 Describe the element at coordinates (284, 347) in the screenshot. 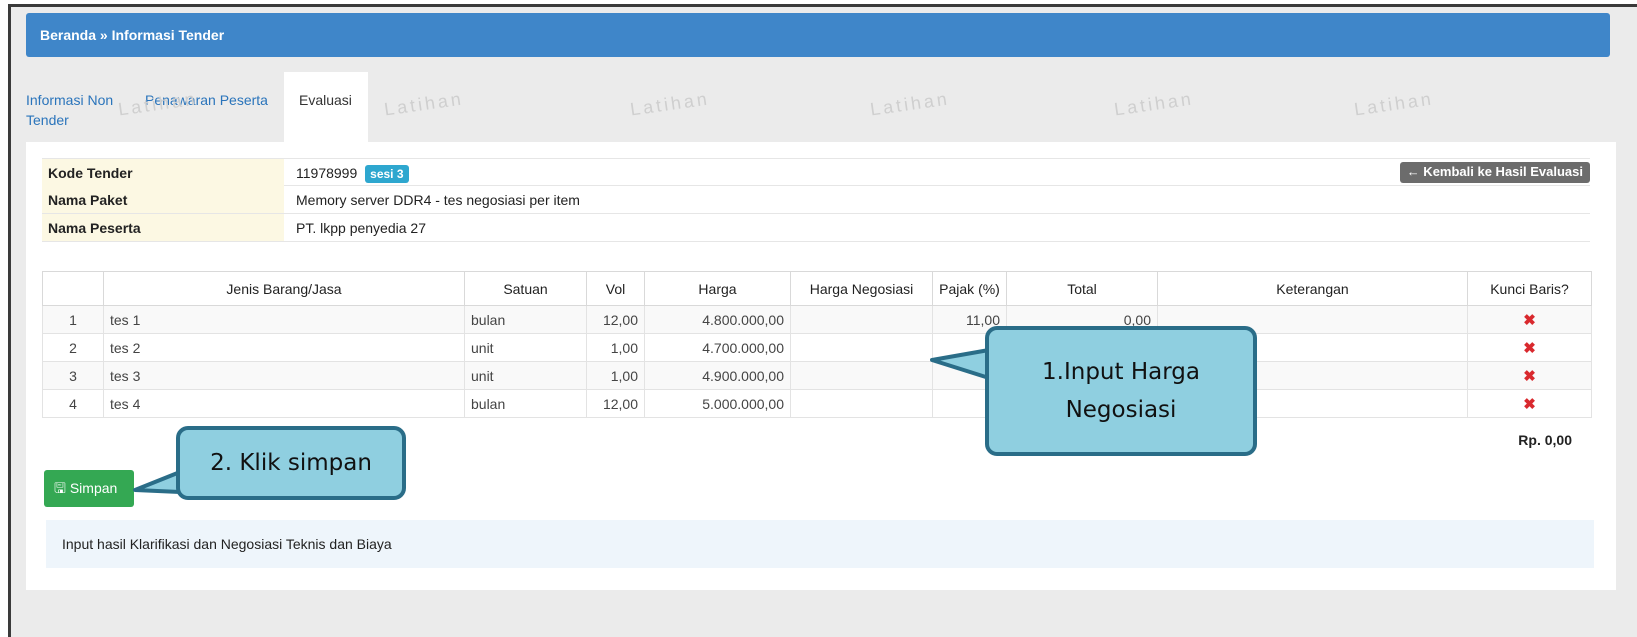

I see `row-jenis: tes 2` at that location.